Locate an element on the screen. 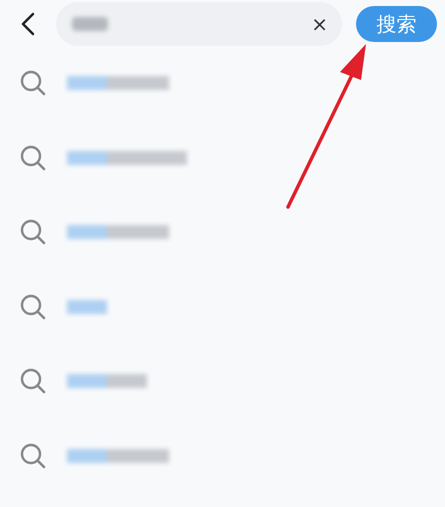 Image resolution: width=445 pixels, height=507 pixels. back-icon is located at coordinates (28, 24).